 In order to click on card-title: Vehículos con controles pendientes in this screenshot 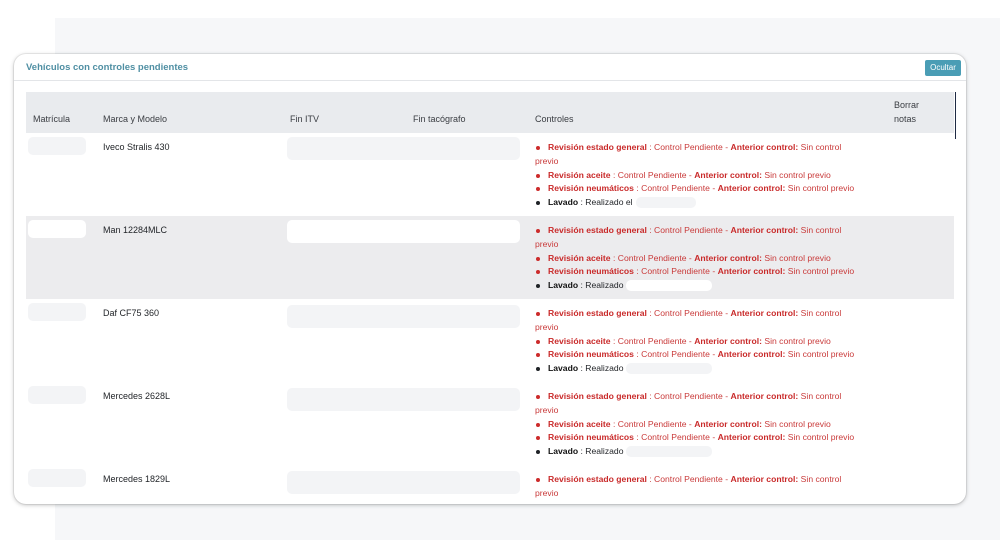, I will do `click(107, 67)`.